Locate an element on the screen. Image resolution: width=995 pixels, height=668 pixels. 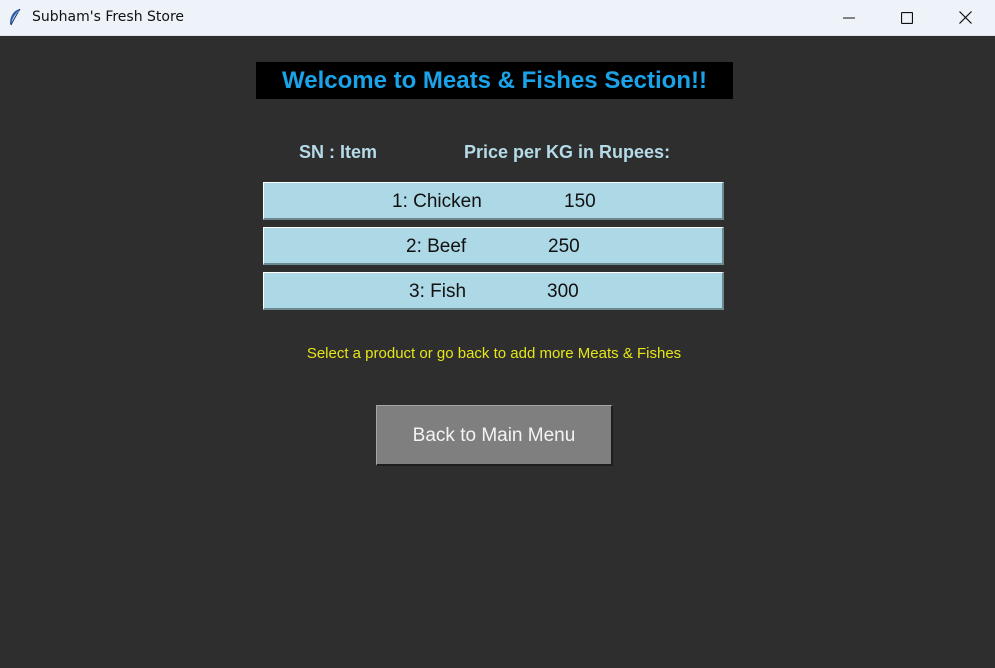
close-icon is located at coordinates (965, 17).